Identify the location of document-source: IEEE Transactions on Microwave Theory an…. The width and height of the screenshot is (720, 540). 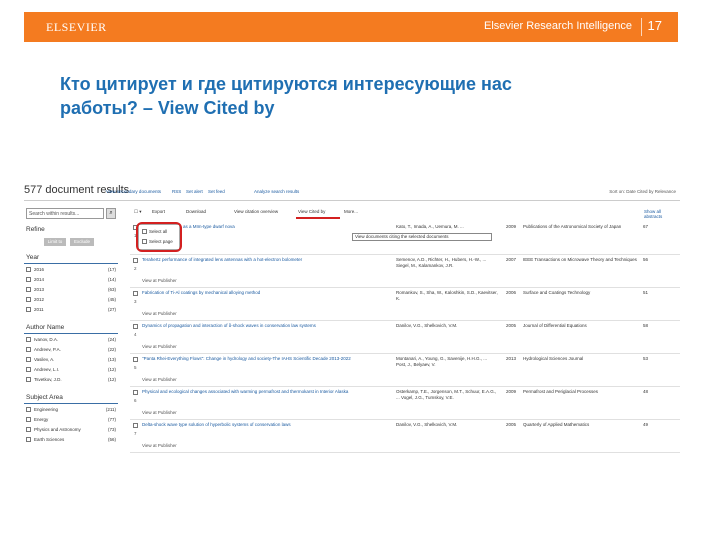
(583, 260).